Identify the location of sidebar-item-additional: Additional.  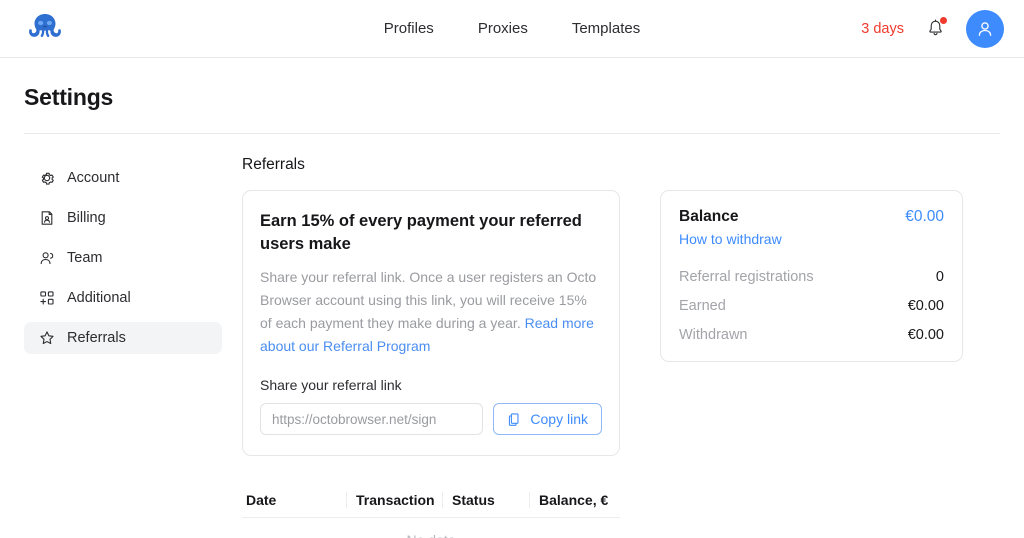
(123, 298).